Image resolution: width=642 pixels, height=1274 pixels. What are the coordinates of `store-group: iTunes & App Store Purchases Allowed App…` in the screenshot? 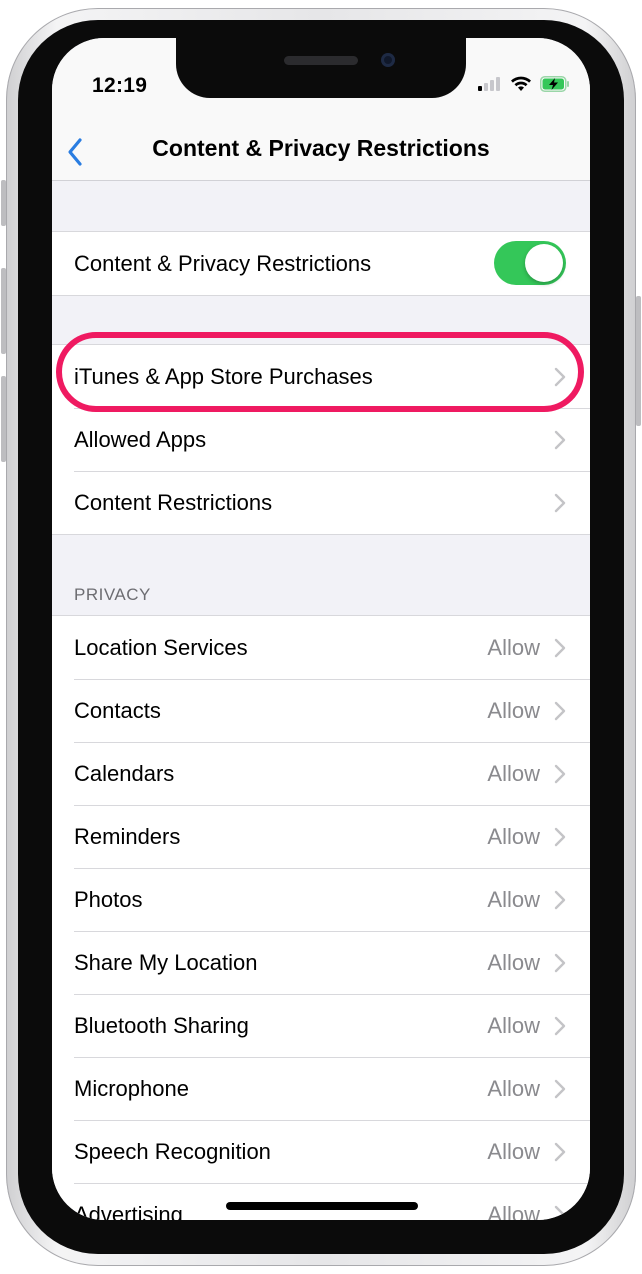 It's located at (321, 439).